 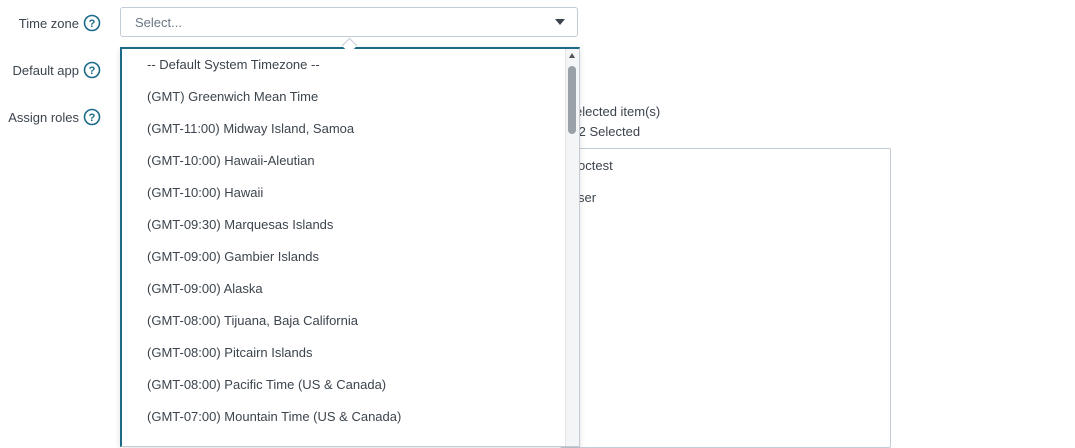 I want to click on assign-roles-row-label: Assign roles ?, so click(x=54, y=117).